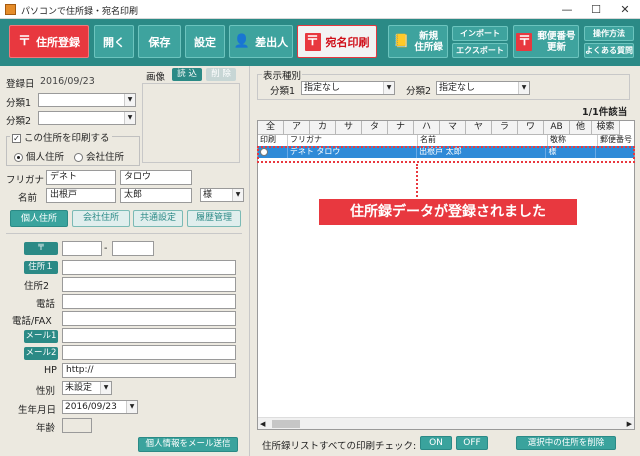 Image resolution: width=640 pixels, height=456 pixels. I want to click on mail1-input, so click(149, 335).